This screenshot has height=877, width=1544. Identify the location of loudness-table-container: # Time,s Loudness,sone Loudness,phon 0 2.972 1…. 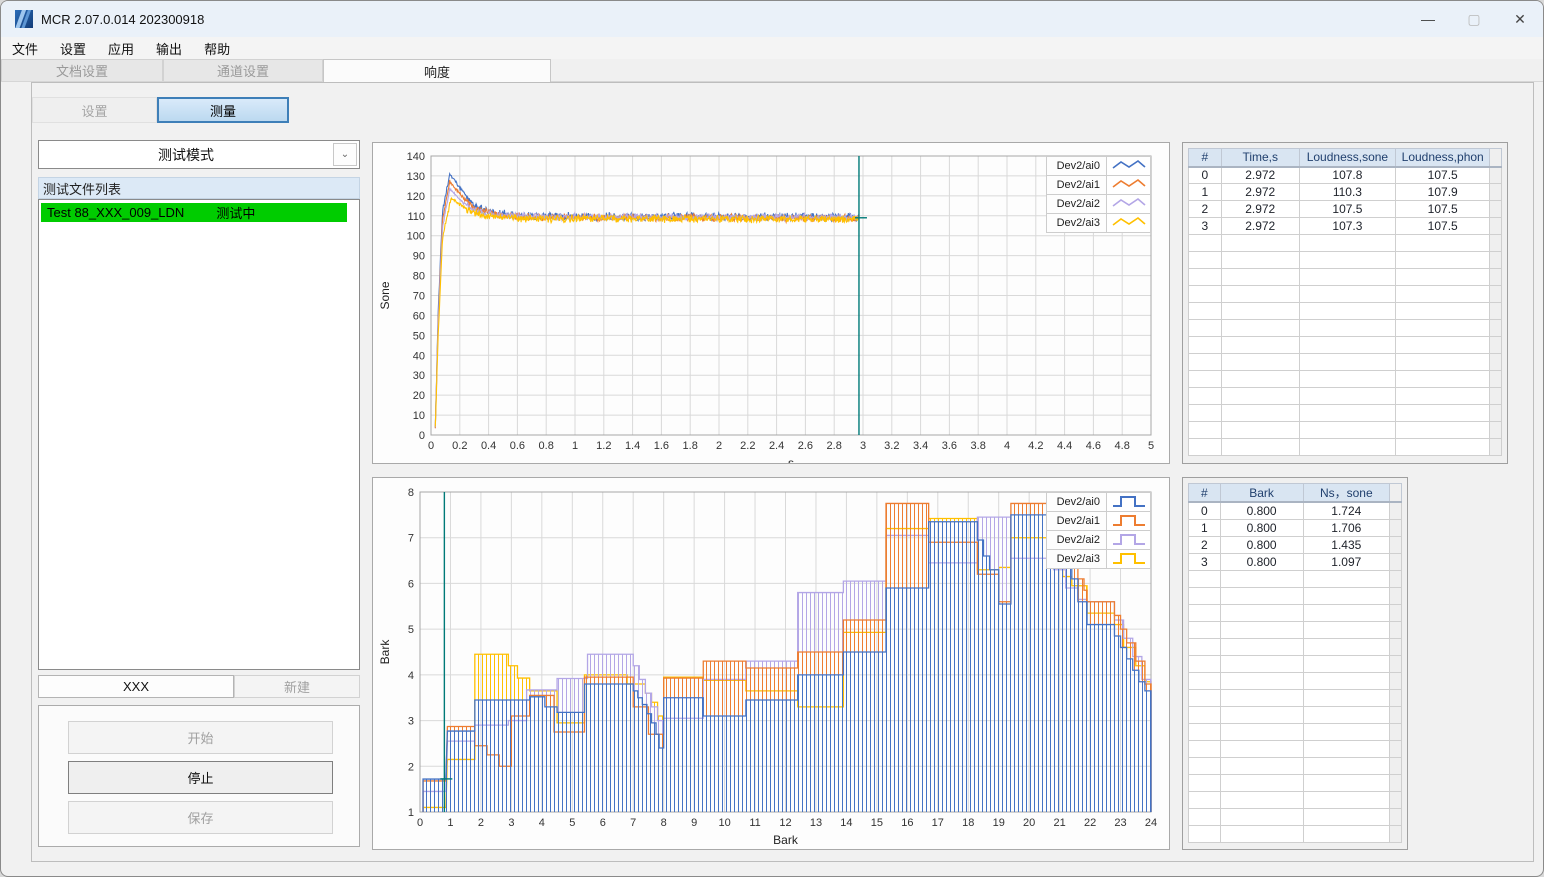
(1345, 303).